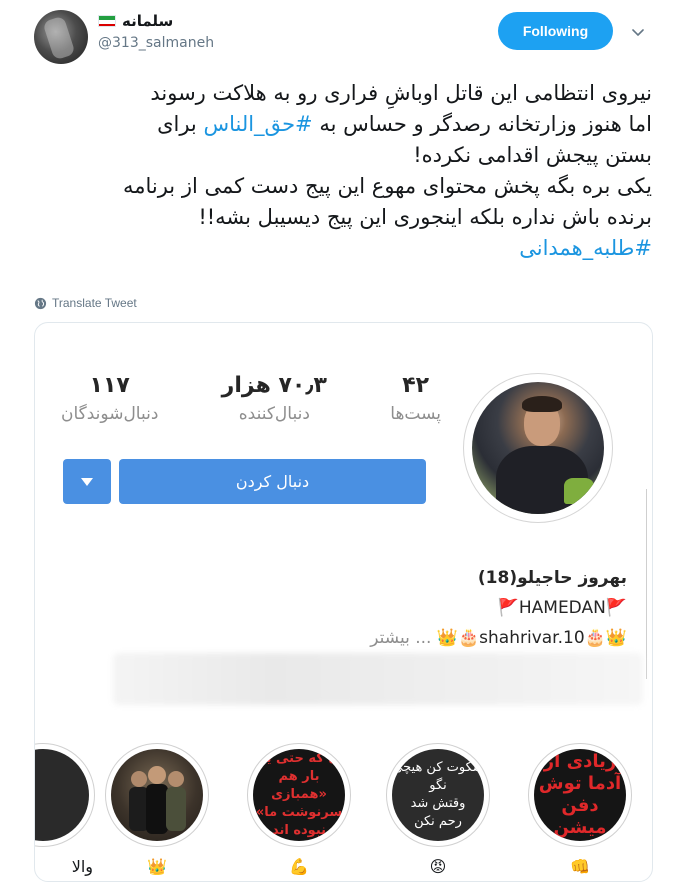 This screenshot has width=685, height=894. What do you see at coordinates (438, 866) in the screenshot?
I see `highlight-label: 😡` at bounding box center [438, 866].